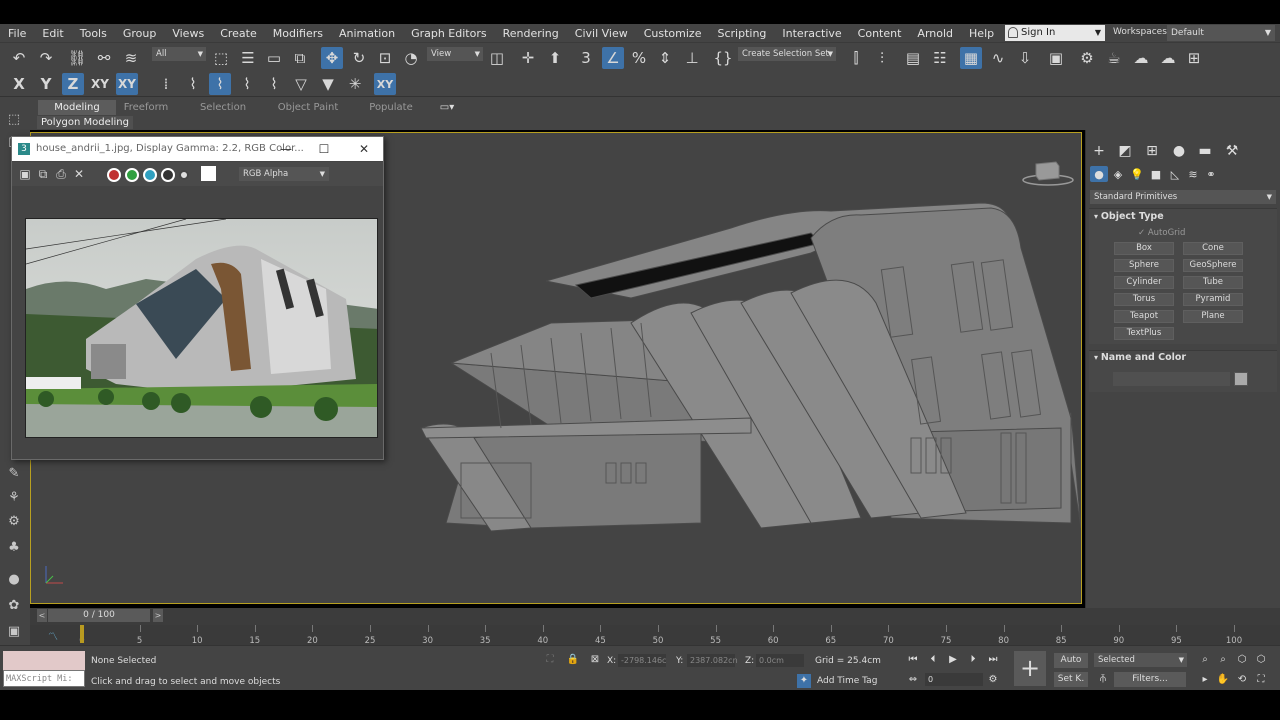  I want to click on undo-icon: ↶, so click(19, 58).